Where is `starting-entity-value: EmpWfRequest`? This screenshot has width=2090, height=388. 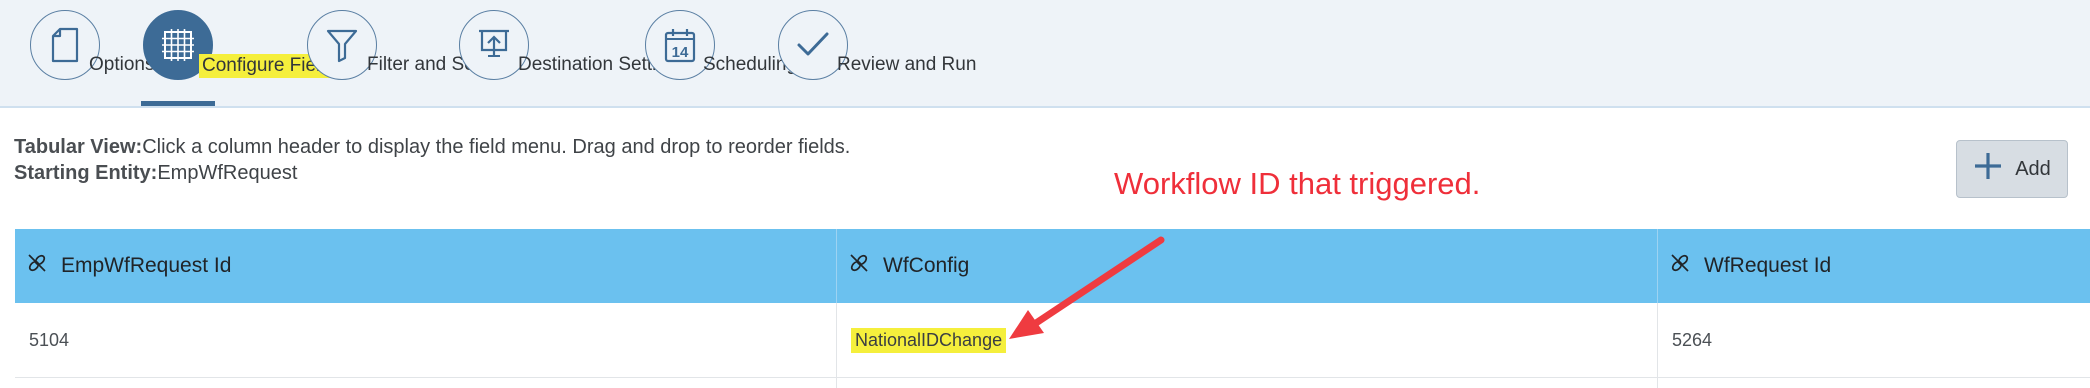 starting-entity-value: EmpWfRequest is located at coordinates (227, 173).